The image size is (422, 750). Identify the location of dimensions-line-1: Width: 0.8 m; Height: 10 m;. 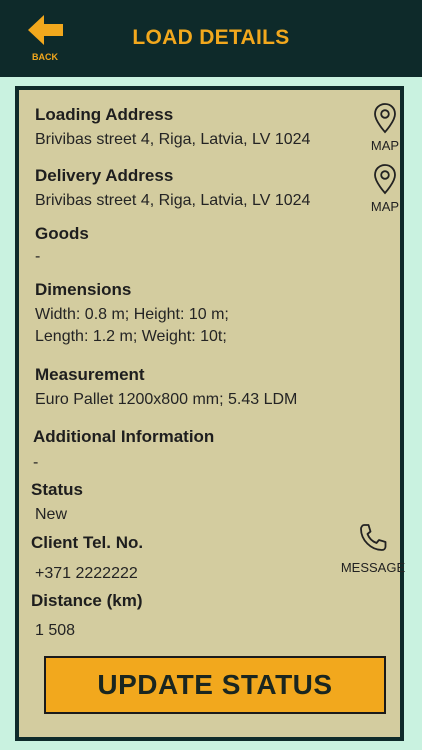
(132, 314).